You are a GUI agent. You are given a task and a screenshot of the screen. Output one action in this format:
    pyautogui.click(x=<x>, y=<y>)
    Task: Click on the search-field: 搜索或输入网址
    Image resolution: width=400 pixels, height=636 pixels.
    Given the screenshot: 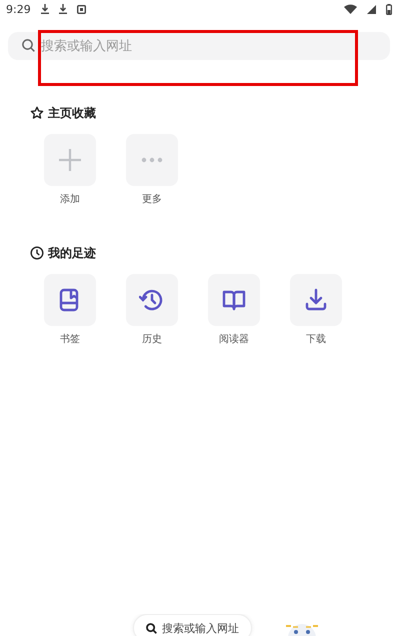 What is the action you would take?
    pyautogui.click(x=199, y=46)
    